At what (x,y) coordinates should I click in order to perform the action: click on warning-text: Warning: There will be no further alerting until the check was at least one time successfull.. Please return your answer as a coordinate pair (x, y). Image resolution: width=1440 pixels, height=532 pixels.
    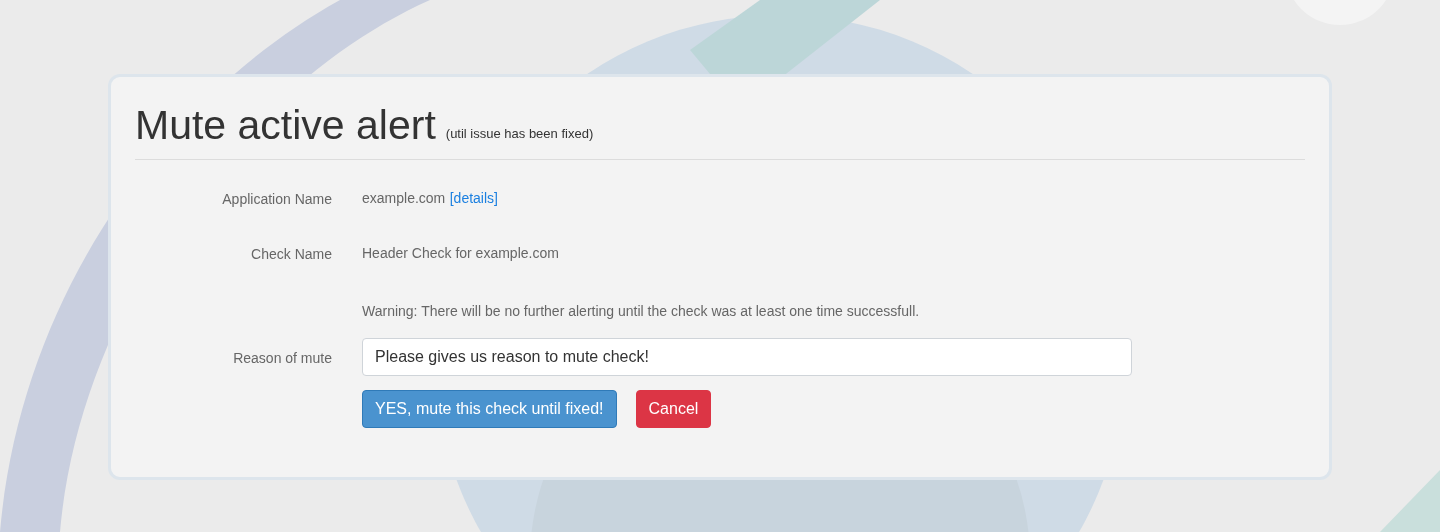
    Looking at the image, I should click on (641, 311).